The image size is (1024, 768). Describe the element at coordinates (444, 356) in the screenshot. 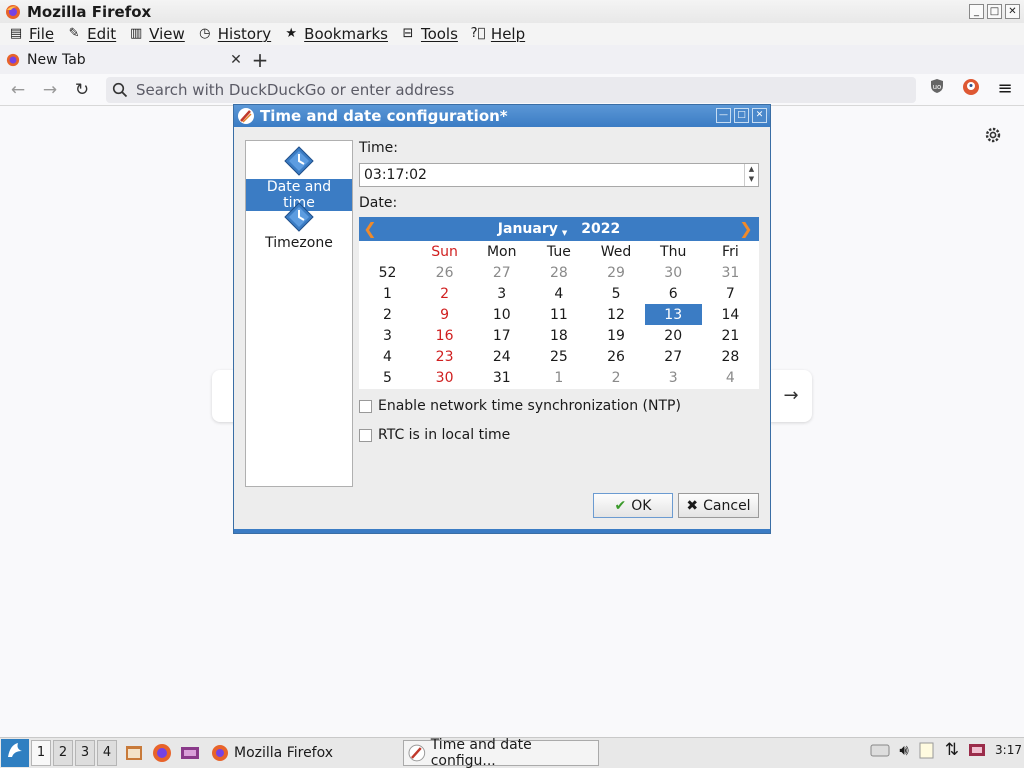

I see `calendar-day: 23` at that location.